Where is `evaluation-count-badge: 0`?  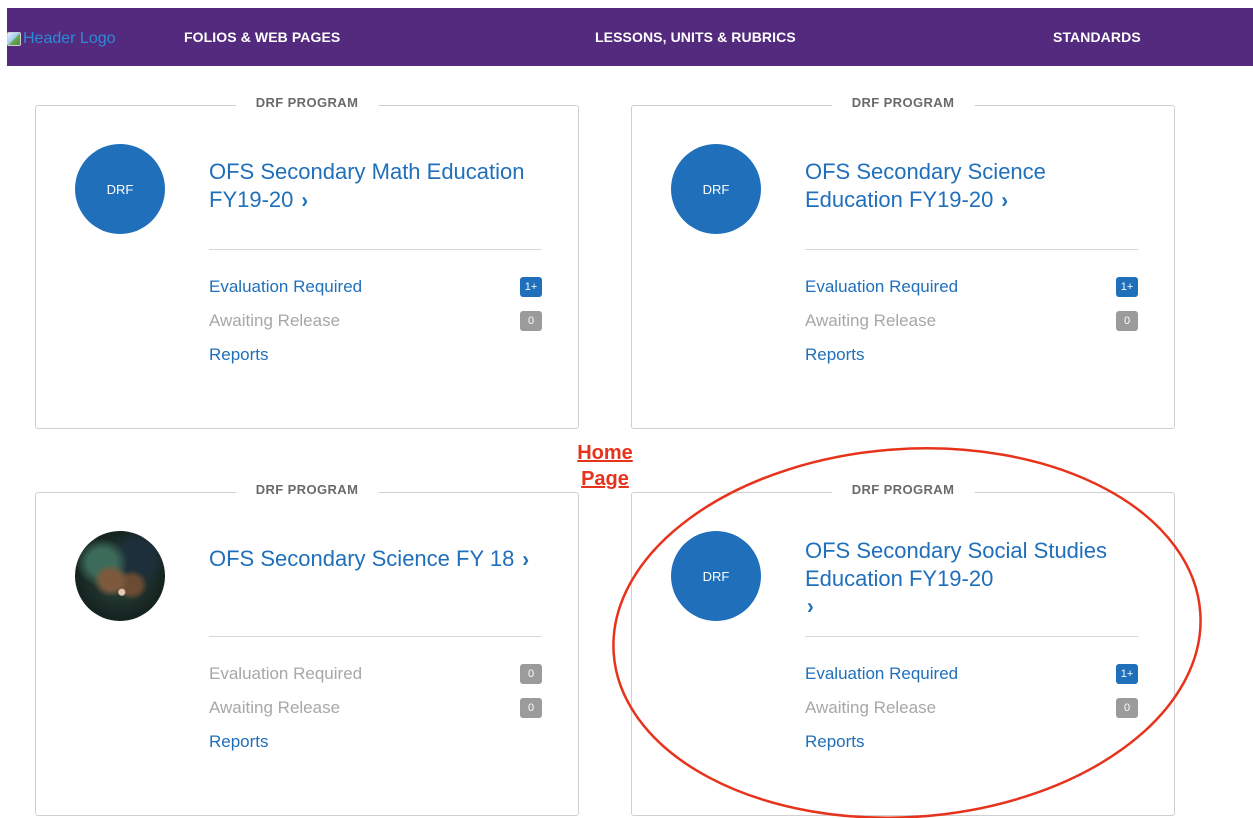
evaluation-count-badge: 0 is located at coordinates (531, 674).